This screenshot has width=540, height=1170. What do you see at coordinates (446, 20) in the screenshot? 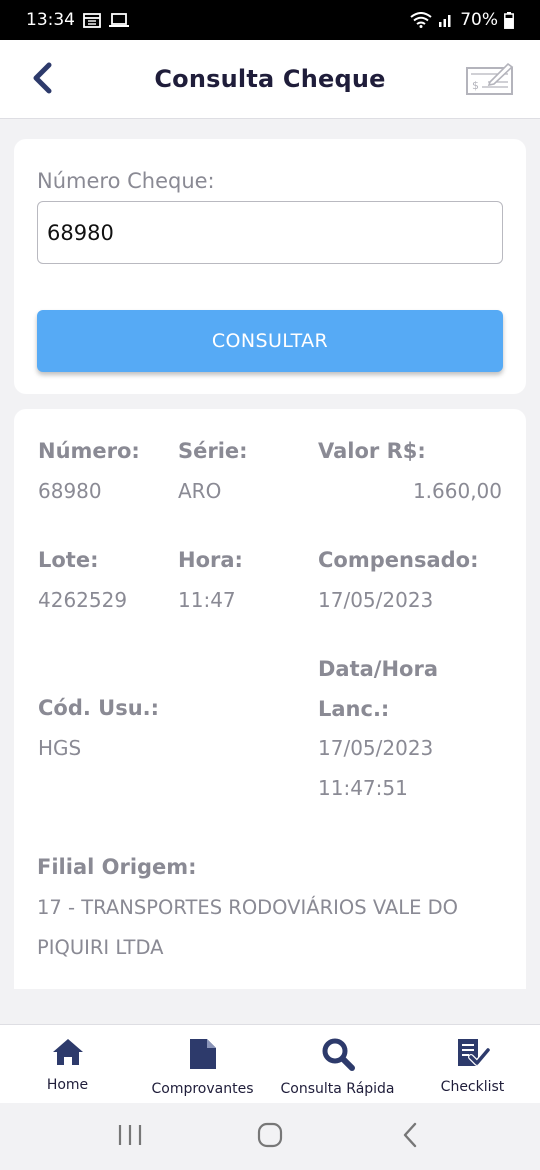
I see `signal-icon` at bounding box center [446, 20].